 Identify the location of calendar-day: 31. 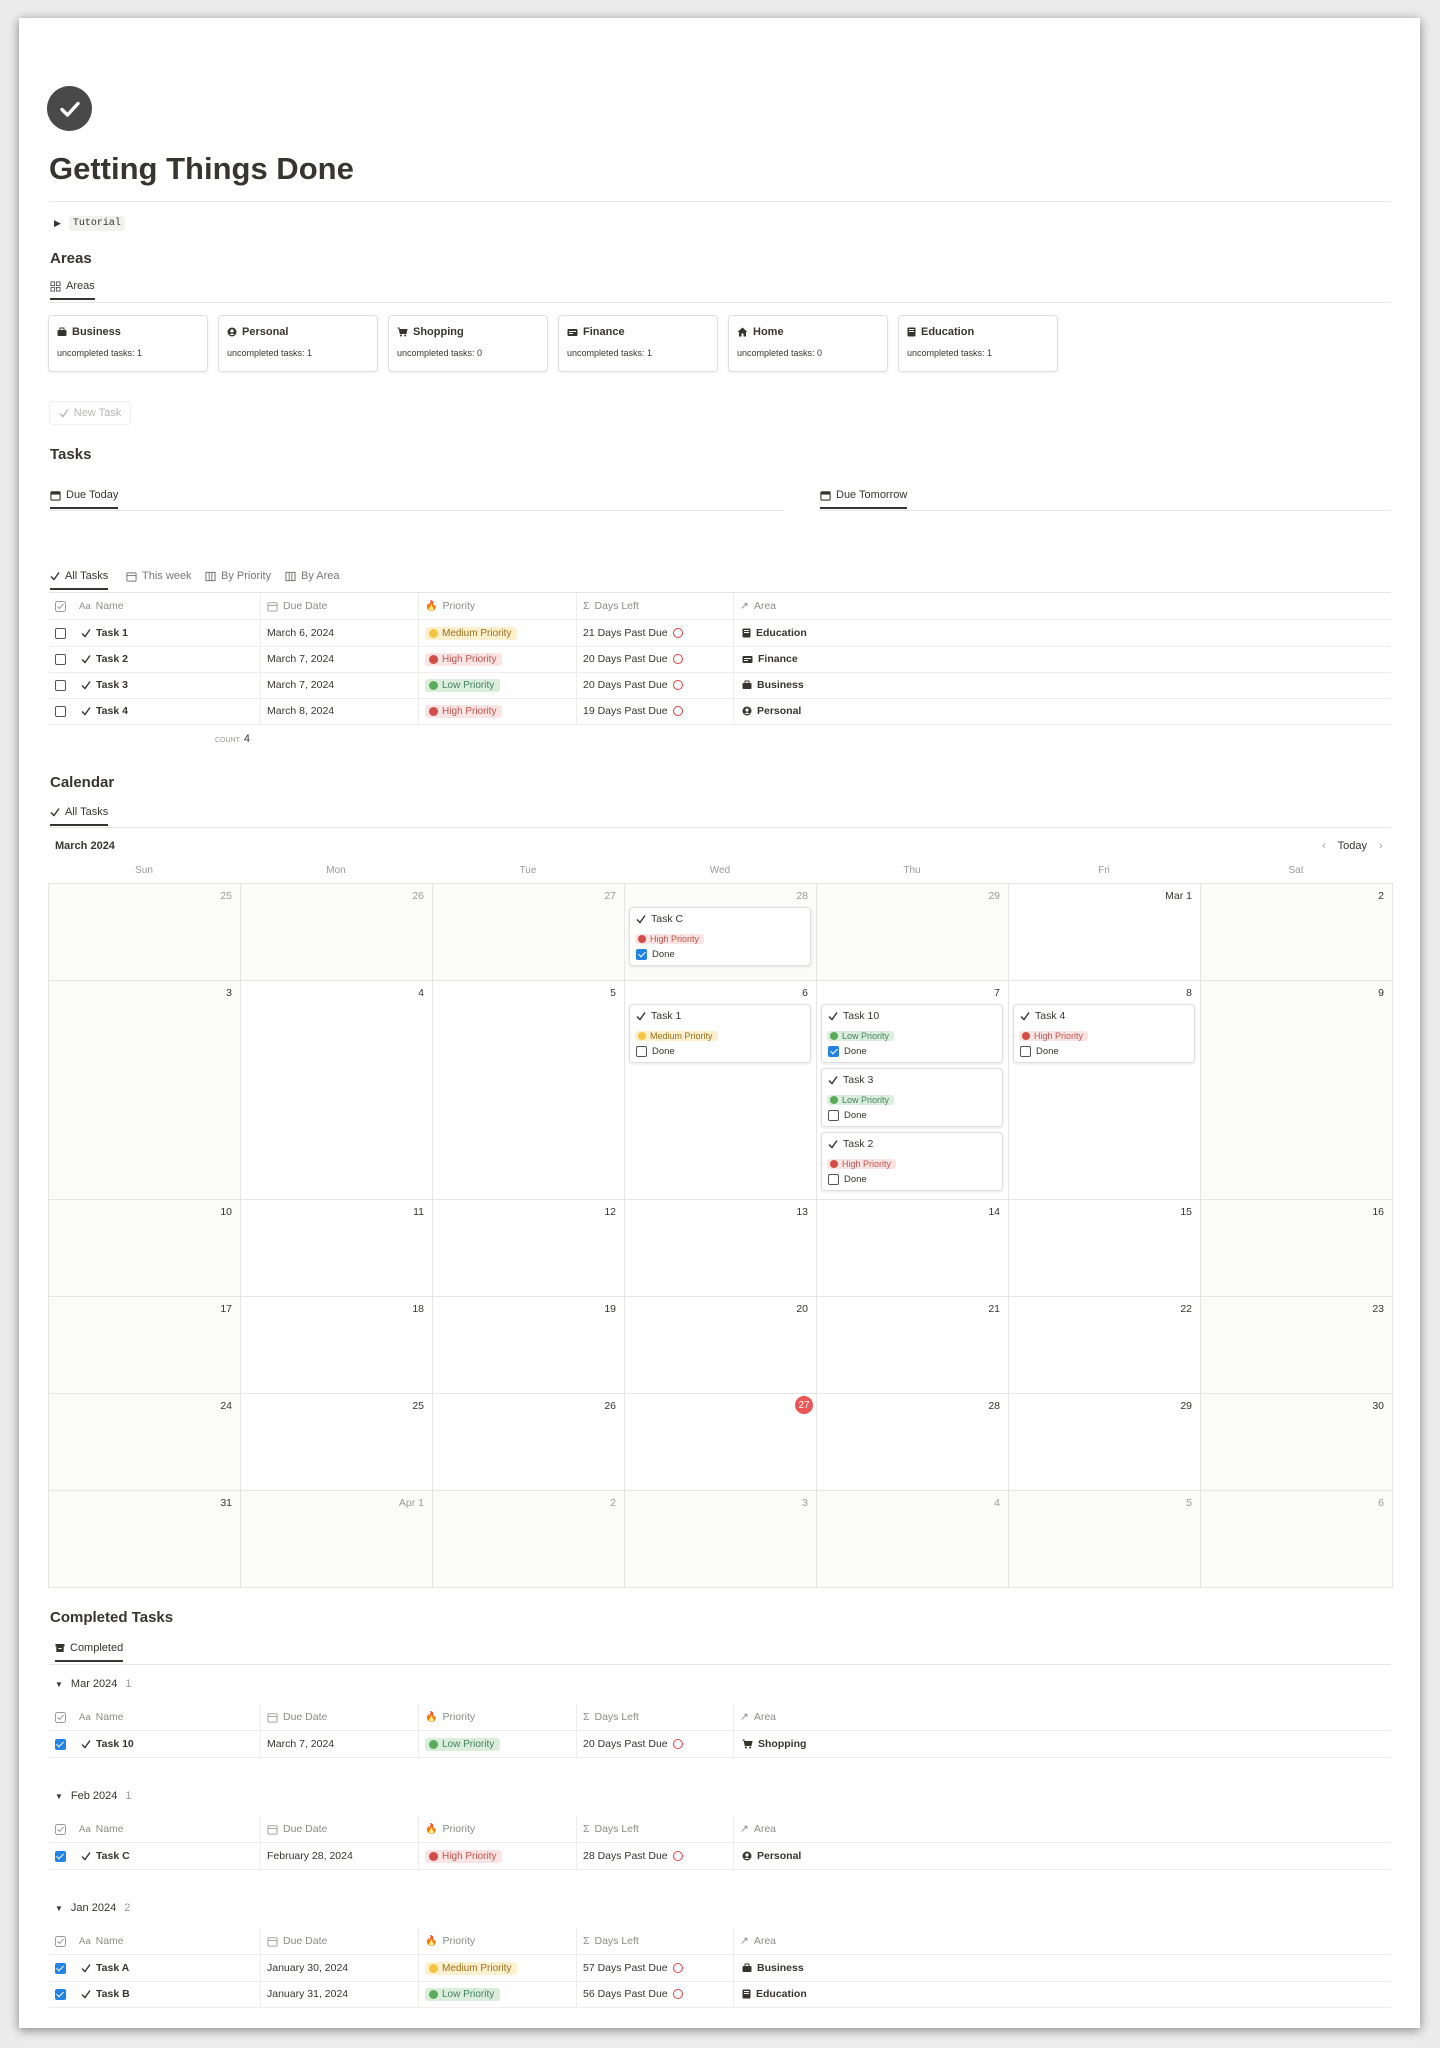
(145, 1539).